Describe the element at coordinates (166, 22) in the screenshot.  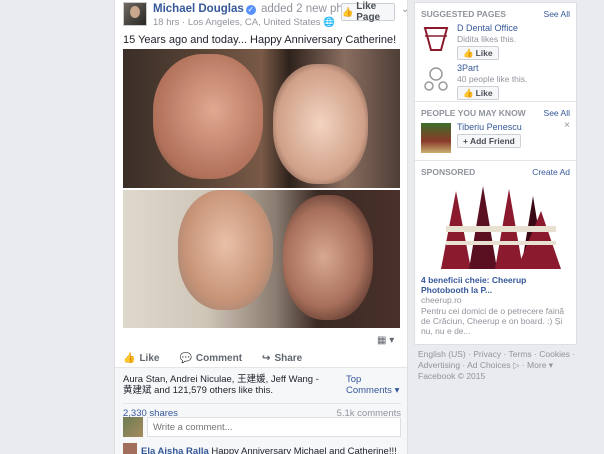
I see `post-time: 18 hrs` at that location.